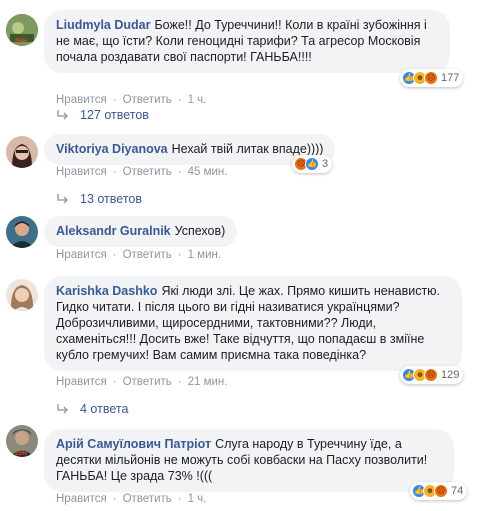 The width and height of the screenshot is (497, 511). I want to click on comment-author: Арій Самуїлович Патріот, so click(133, 444).